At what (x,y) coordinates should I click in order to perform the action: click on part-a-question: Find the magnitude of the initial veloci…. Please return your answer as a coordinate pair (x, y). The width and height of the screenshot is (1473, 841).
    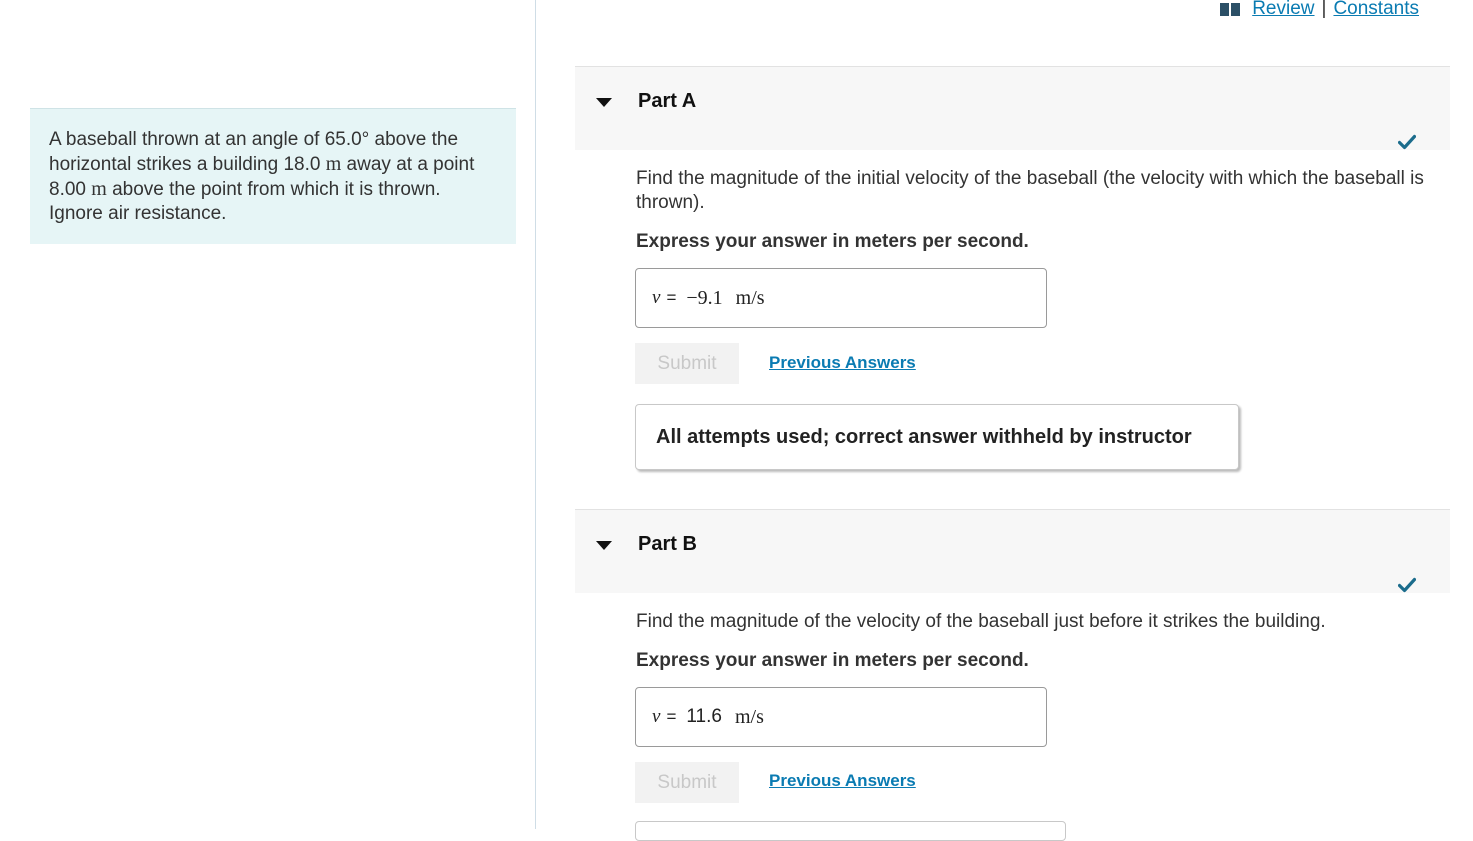
    Looking at the image, I should click on (1030, 190).